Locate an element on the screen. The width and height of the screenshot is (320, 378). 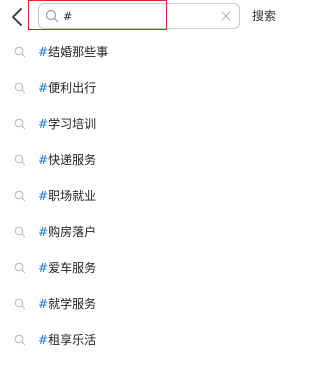
list-item: #快递服务 is located at coordinates (144, 161).